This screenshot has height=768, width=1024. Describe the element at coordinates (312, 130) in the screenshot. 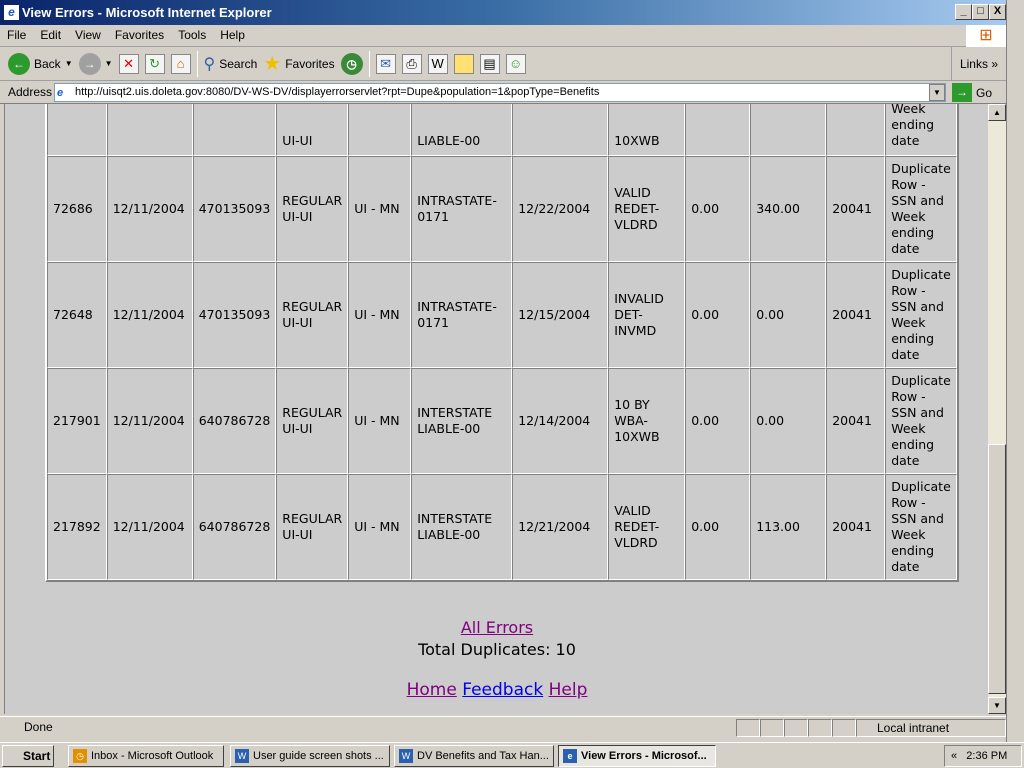

I see `cell-program: UI-UI` at that location.